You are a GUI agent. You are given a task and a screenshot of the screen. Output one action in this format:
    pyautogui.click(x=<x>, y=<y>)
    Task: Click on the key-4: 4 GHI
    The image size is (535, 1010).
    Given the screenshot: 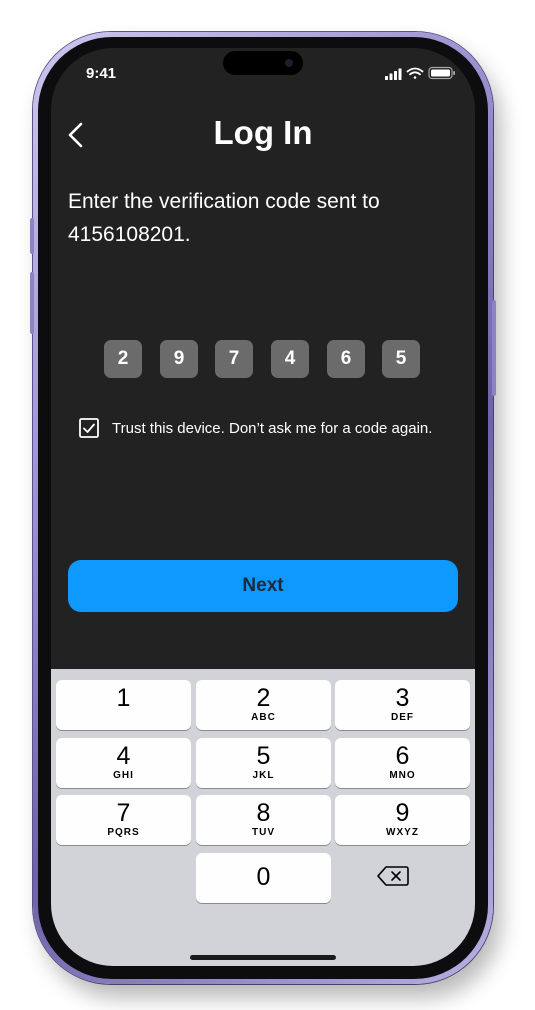 What is the action you would take?
    pyautogui.click(x=123, y=763)
    